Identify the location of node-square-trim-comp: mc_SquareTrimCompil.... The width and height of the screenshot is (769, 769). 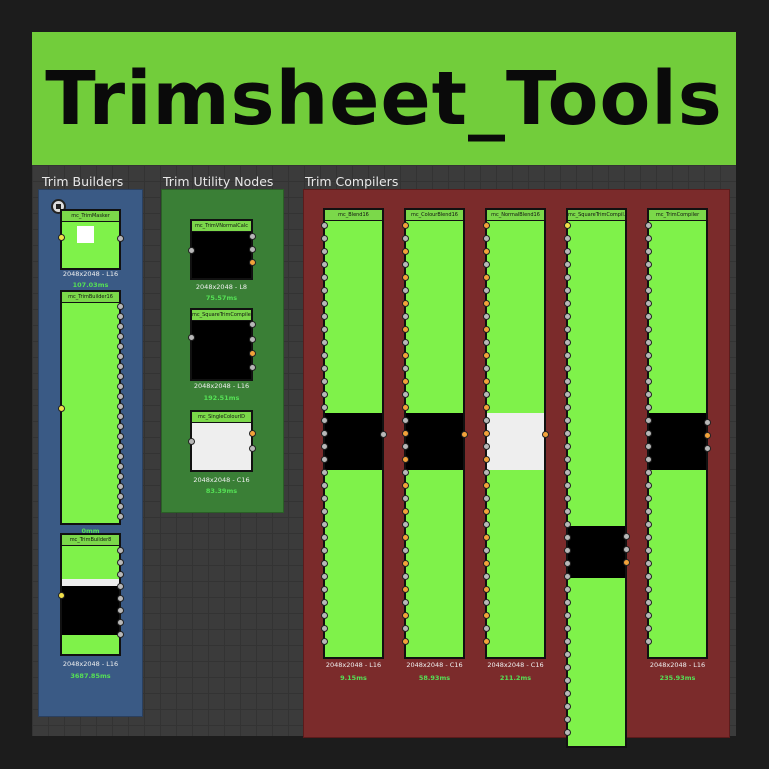
(596, 478).